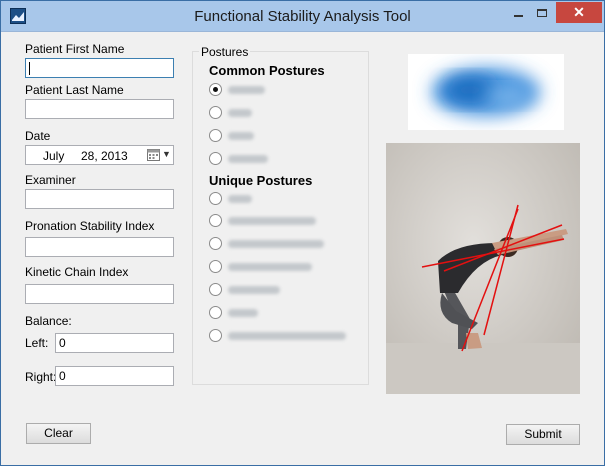 The width and height of the screenshot is (605, 466). Describe the element at coordinates (89, 156) in the screenshot. I see `date-day: 28,` at that location.